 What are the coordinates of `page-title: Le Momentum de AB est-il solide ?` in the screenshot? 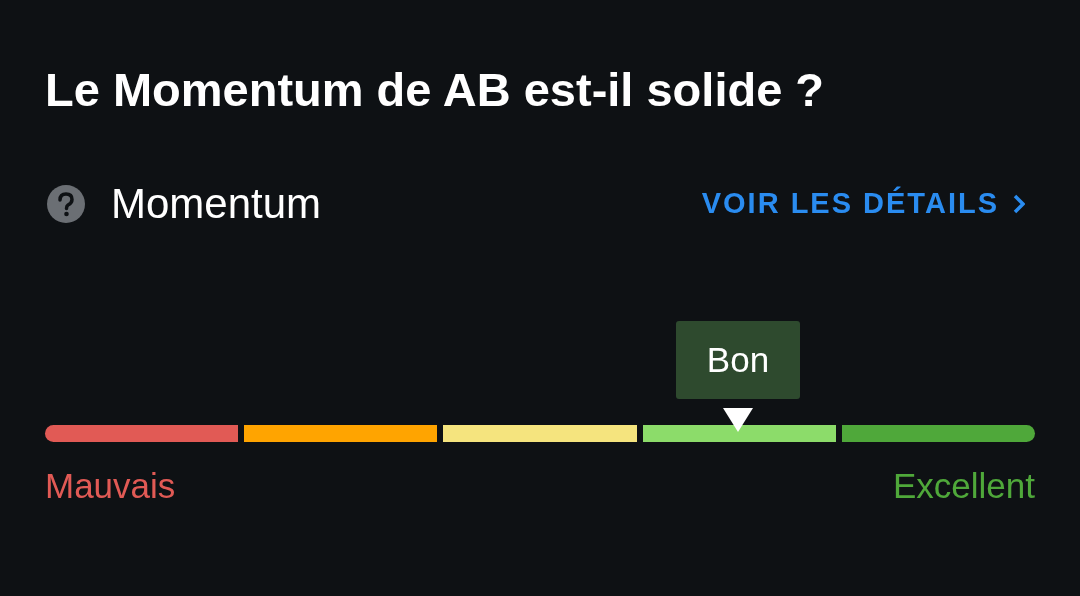 It's located at (435, 90).